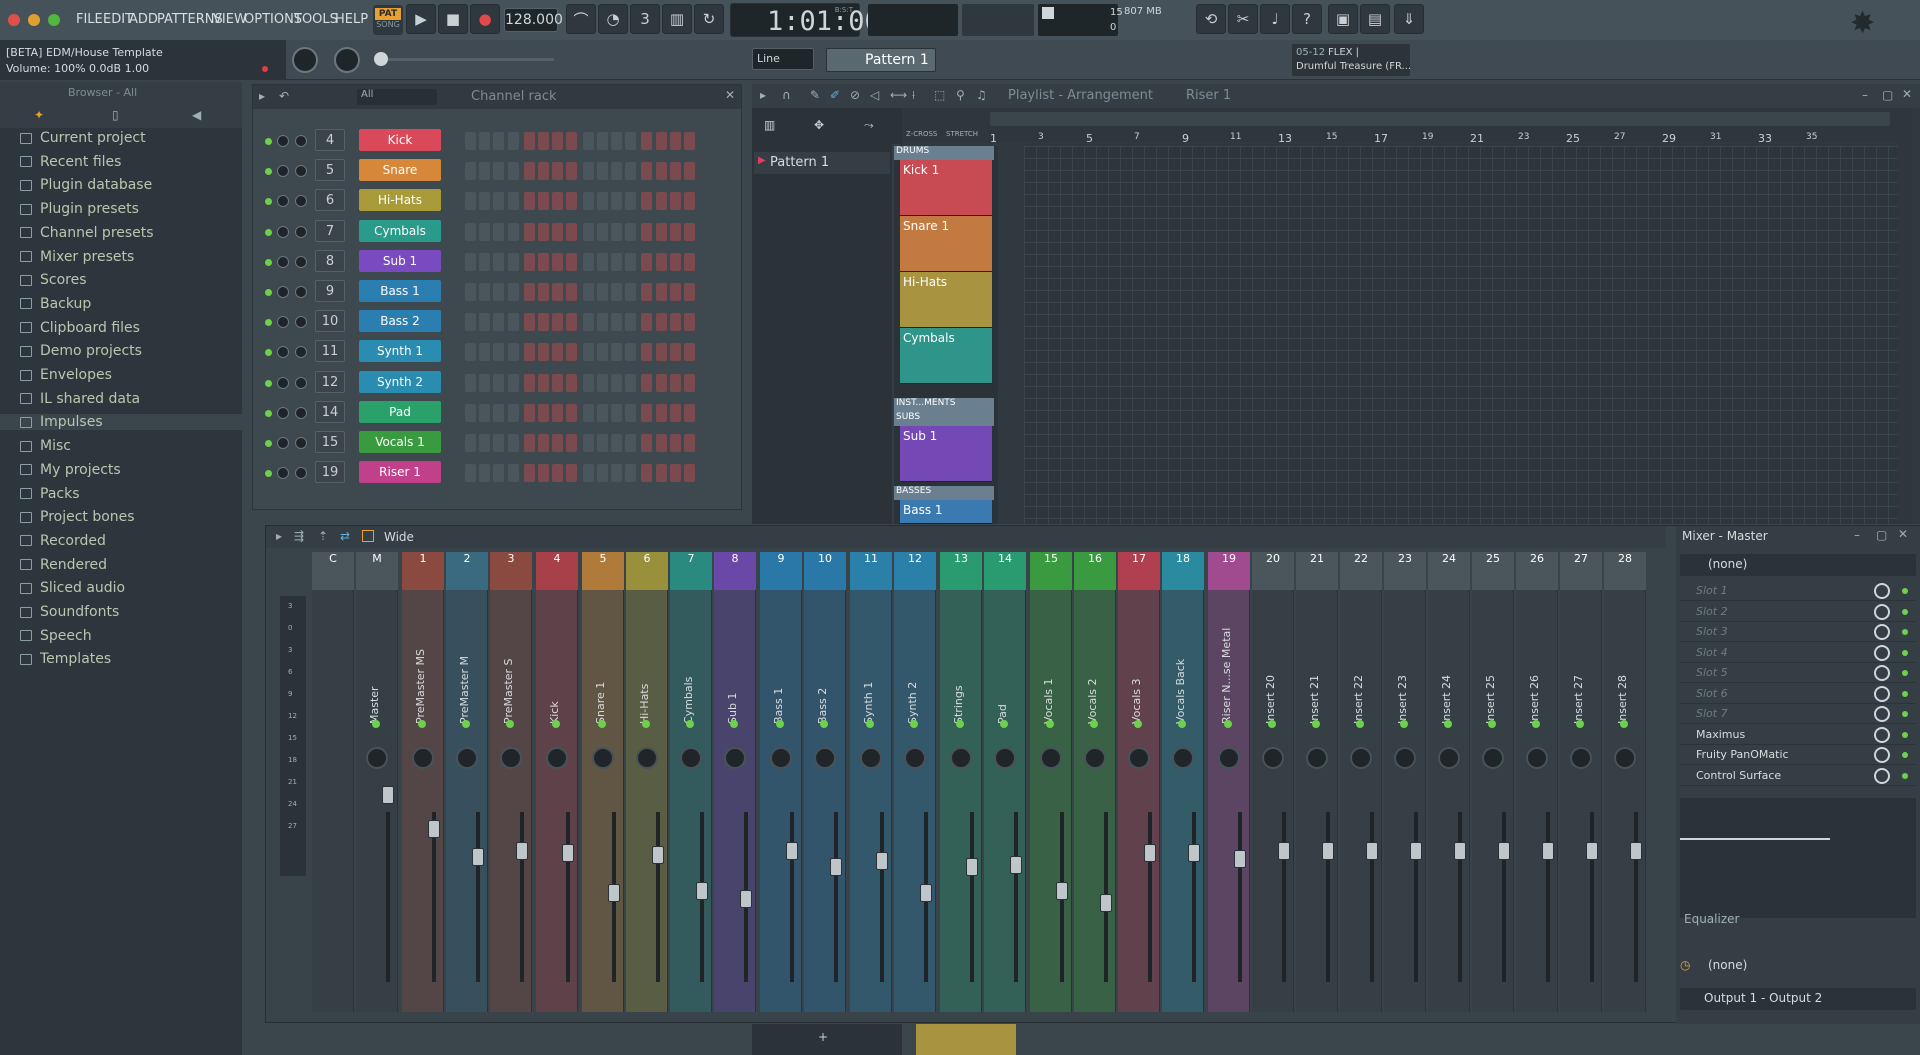  Describe the element at coordinates (1095, 782) in the screenshot. I see `mixer-strip: 16 Vocals 2` at that location.